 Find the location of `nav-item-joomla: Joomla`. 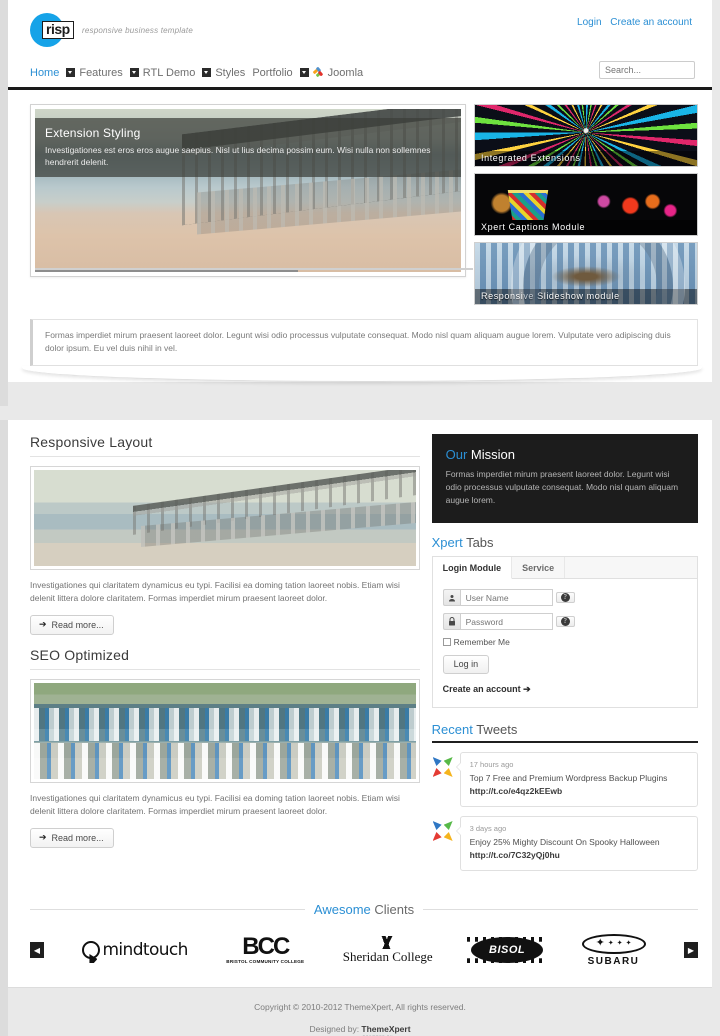

nav-item-joomla: Joomla is located at coordinates (334, 72).